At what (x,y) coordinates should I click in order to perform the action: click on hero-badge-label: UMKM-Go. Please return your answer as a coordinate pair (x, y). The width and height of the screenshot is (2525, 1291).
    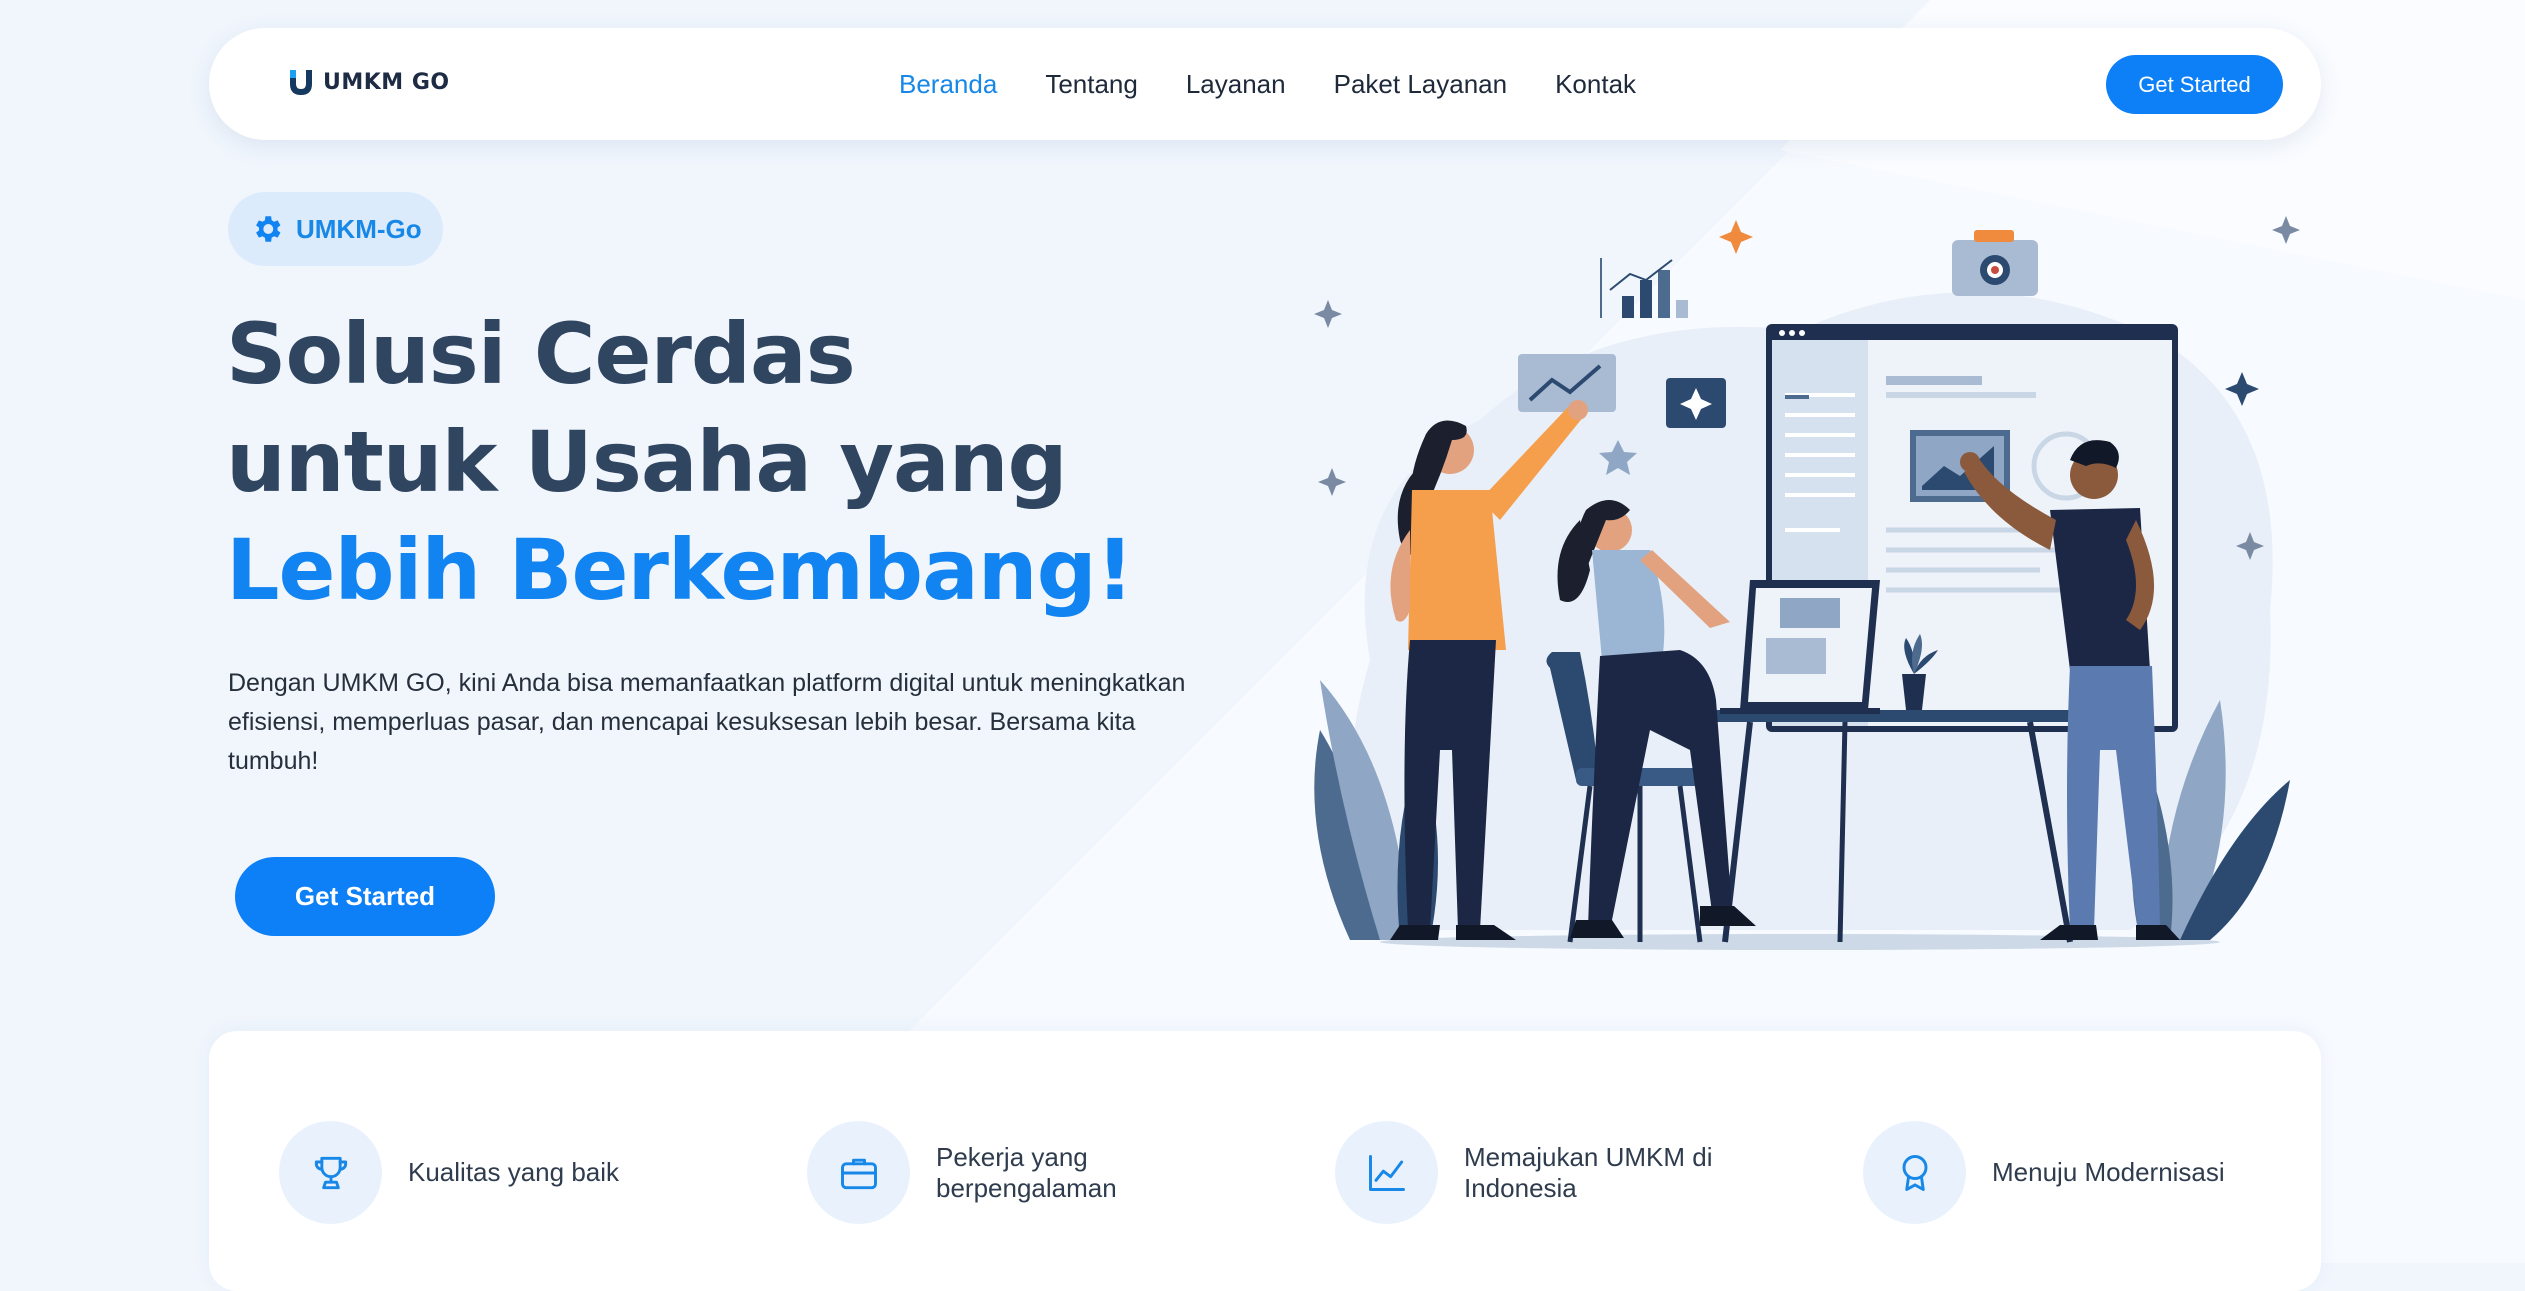
    Looking at the image, I should click on (359, 228).